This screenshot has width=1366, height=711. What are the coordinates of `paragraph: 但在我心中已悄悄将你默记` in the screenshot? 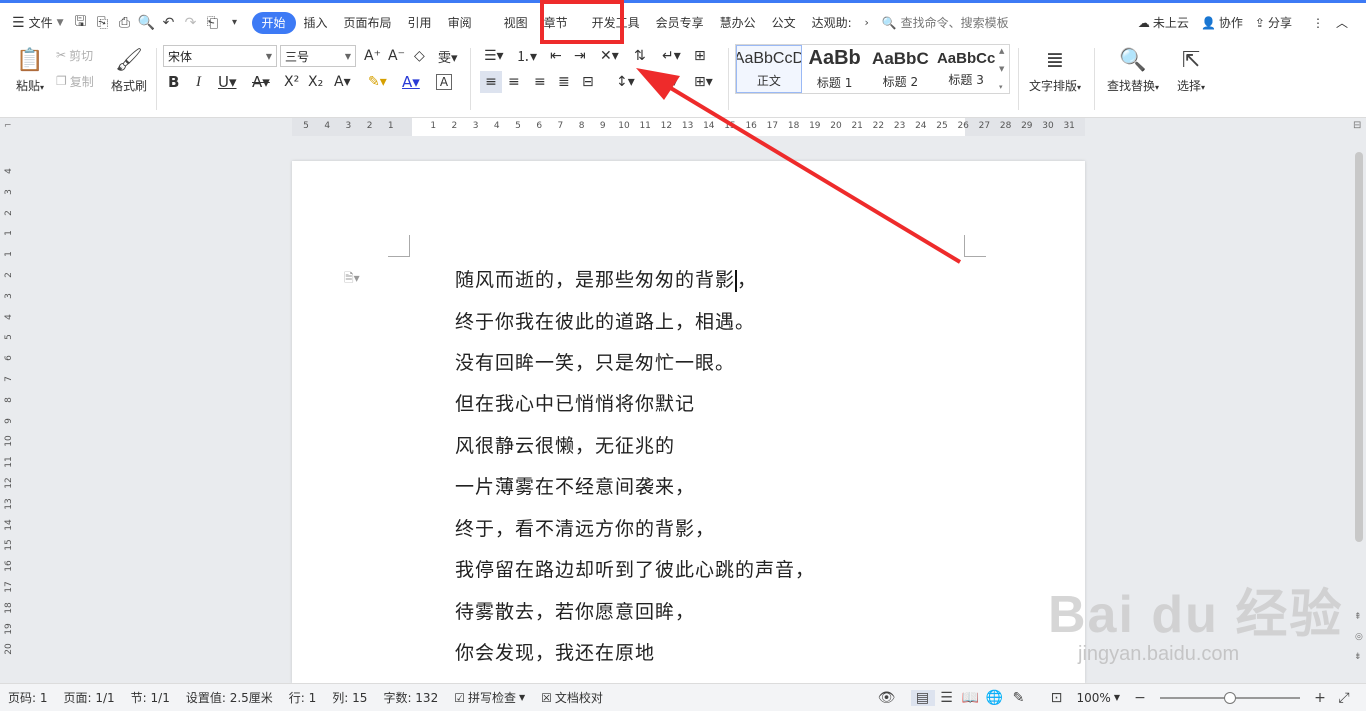 It's located at (575, 402).